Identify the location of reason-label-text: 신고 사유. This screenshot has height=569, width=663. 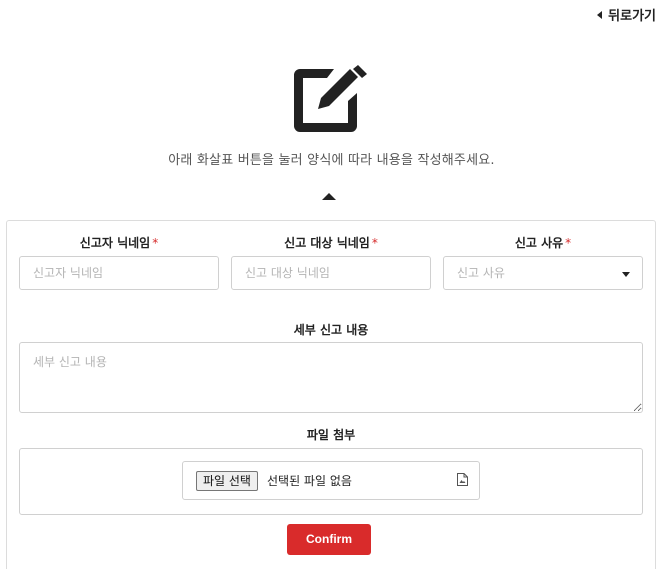
(539, 243).